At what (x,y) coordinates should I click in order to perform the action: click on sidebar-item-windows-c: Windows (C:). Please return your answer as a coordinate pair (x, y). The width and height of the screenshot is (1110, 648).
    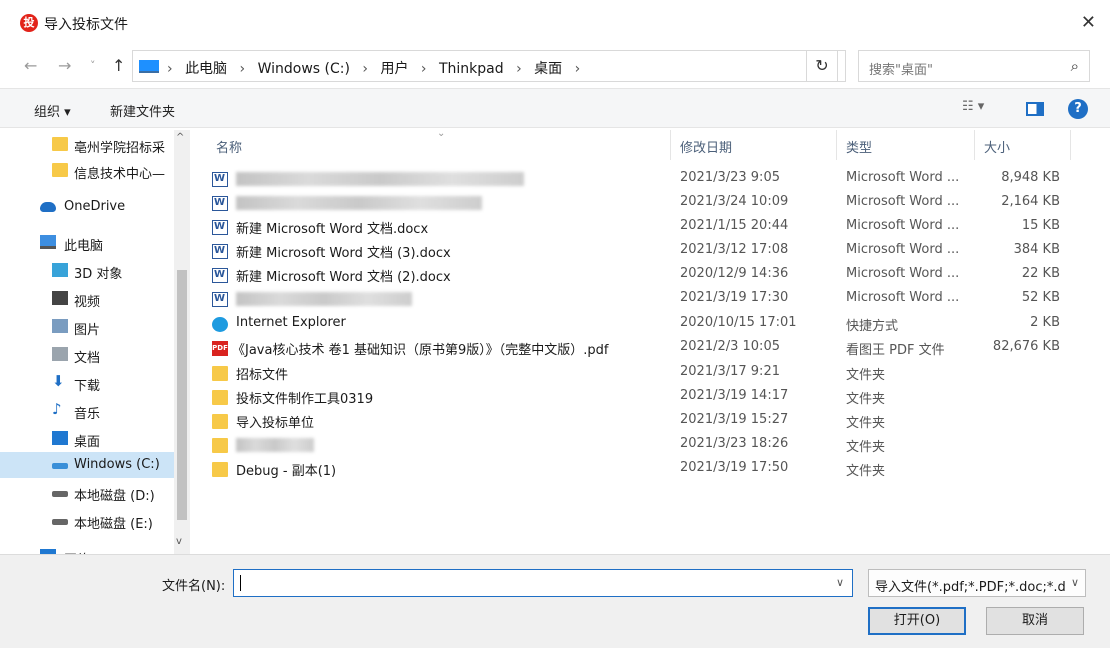
    Looking at the image, I should click on (87, 465).